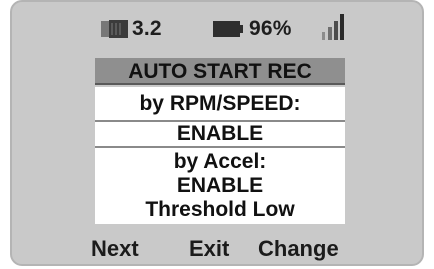 The height and width of the screenshot is (269, 434). I want to click on signal-icon, so click(333, 27).